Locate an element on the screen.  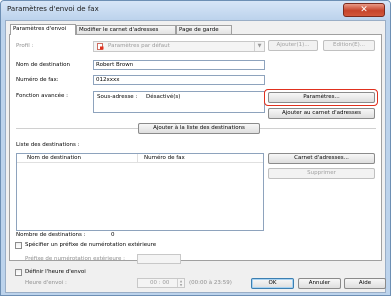
destination-list-label: Liste des destinations : is located at coordinates (48, 145).